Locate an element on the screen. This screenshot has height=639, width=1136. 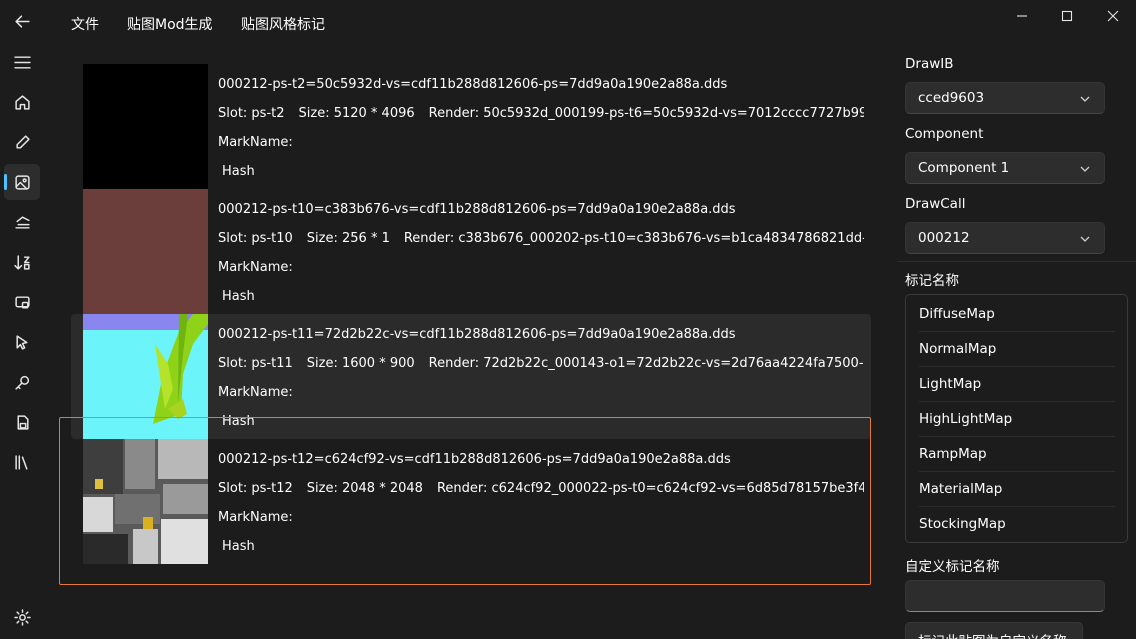
minimize-icon is located at coordinates (1022, 16).